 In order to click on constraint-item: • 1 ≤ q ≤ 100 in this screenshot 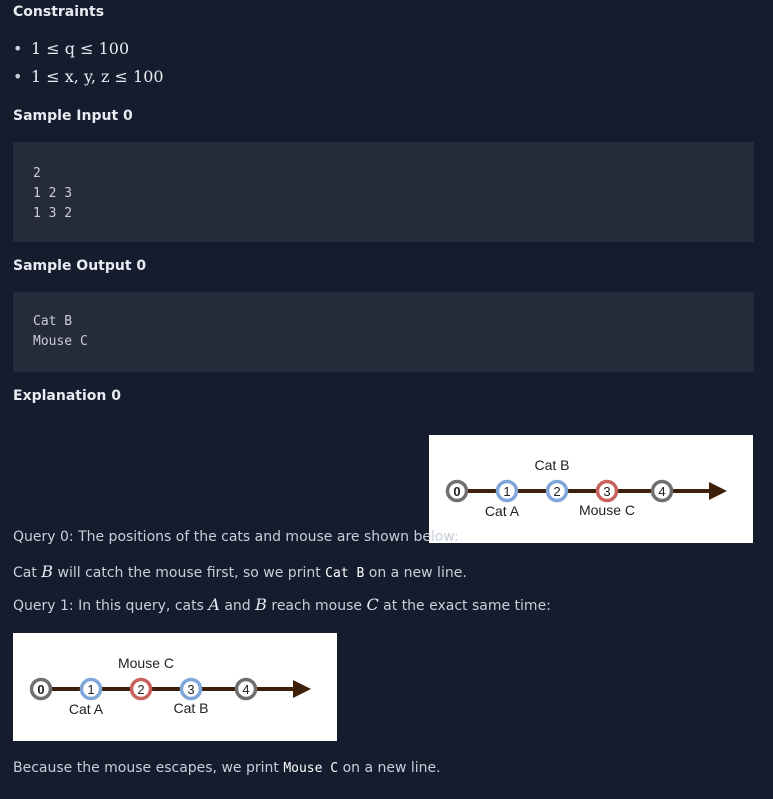, I will do `click(71, 48)`.